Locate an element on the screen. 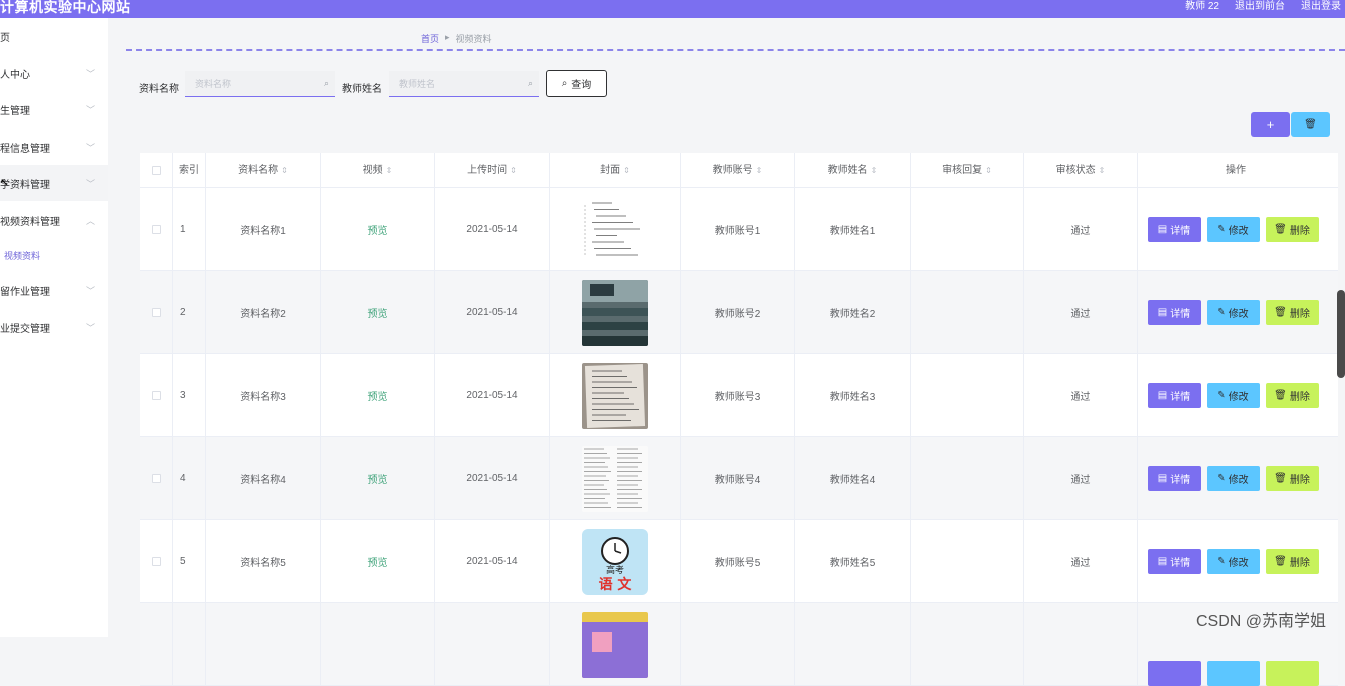  teacher-search-input: 教师姓名 ⌕ is located at coordinates (464, 84).